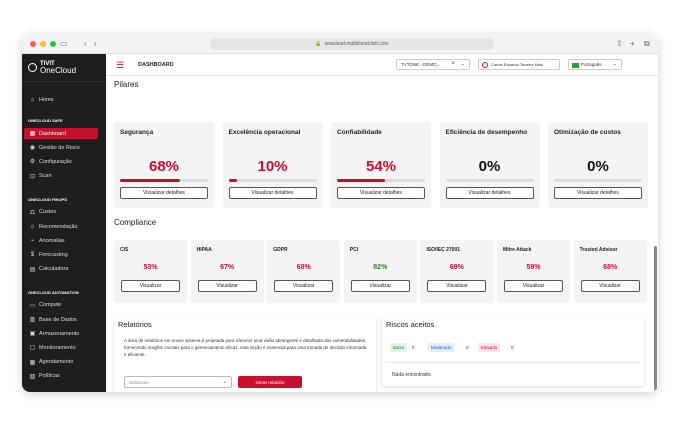  Describe the element at coordinates (137, 132) in the screenshot. I see `pillar-name: Segurança` at that location.